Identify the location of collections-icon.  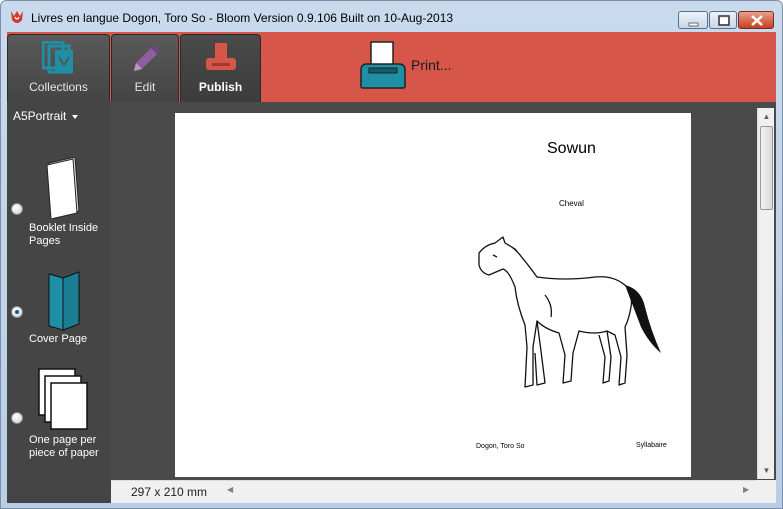
(57, 57).